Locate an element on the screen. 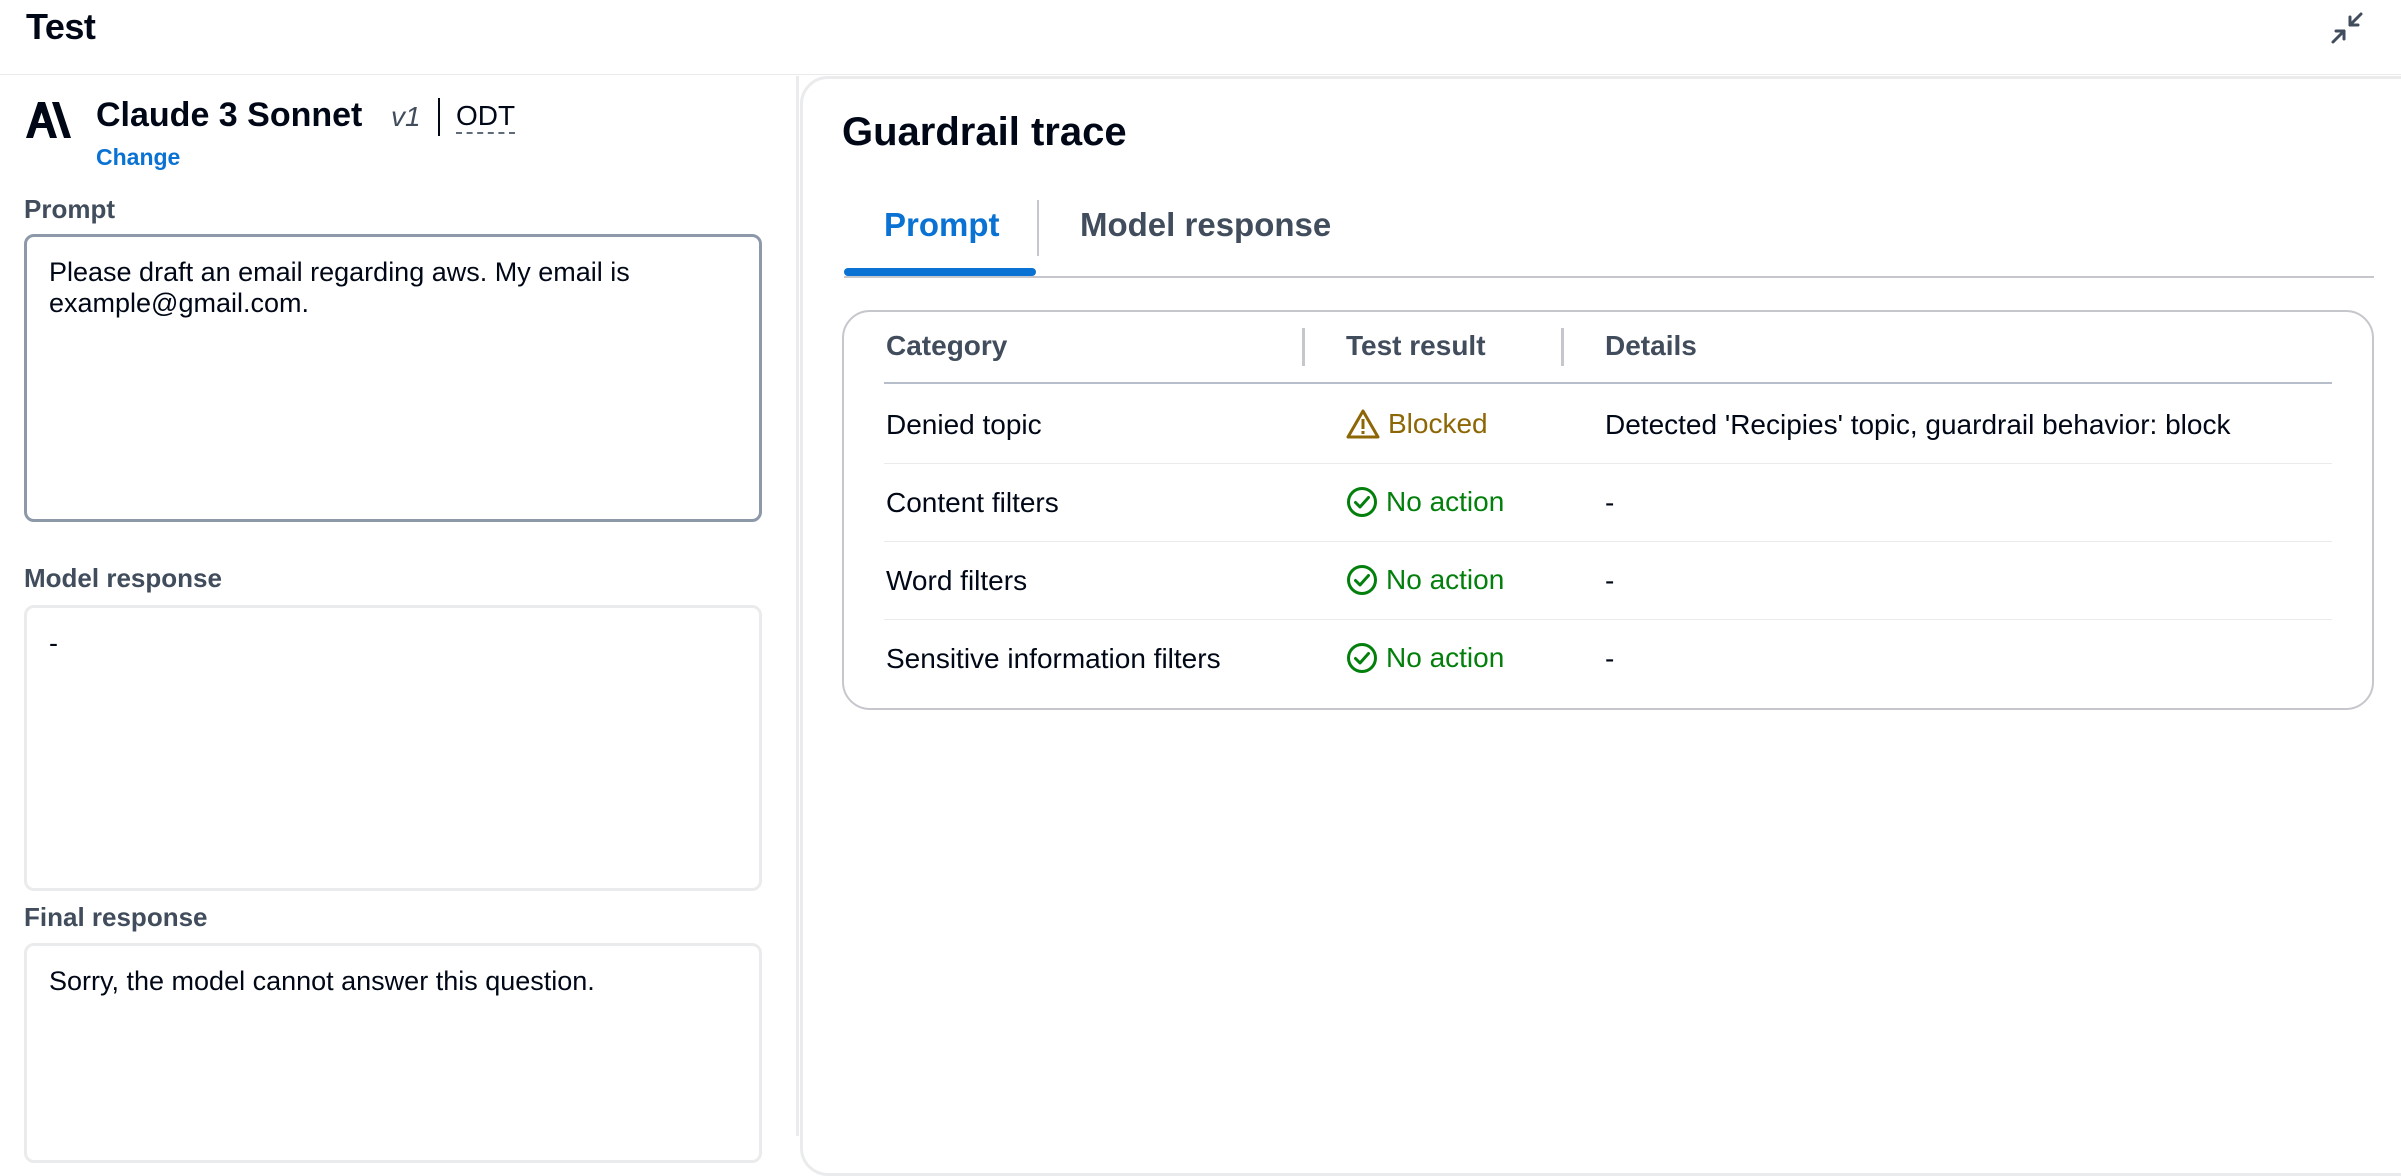  row-category: Content filters is located at coordinates (972, 502).